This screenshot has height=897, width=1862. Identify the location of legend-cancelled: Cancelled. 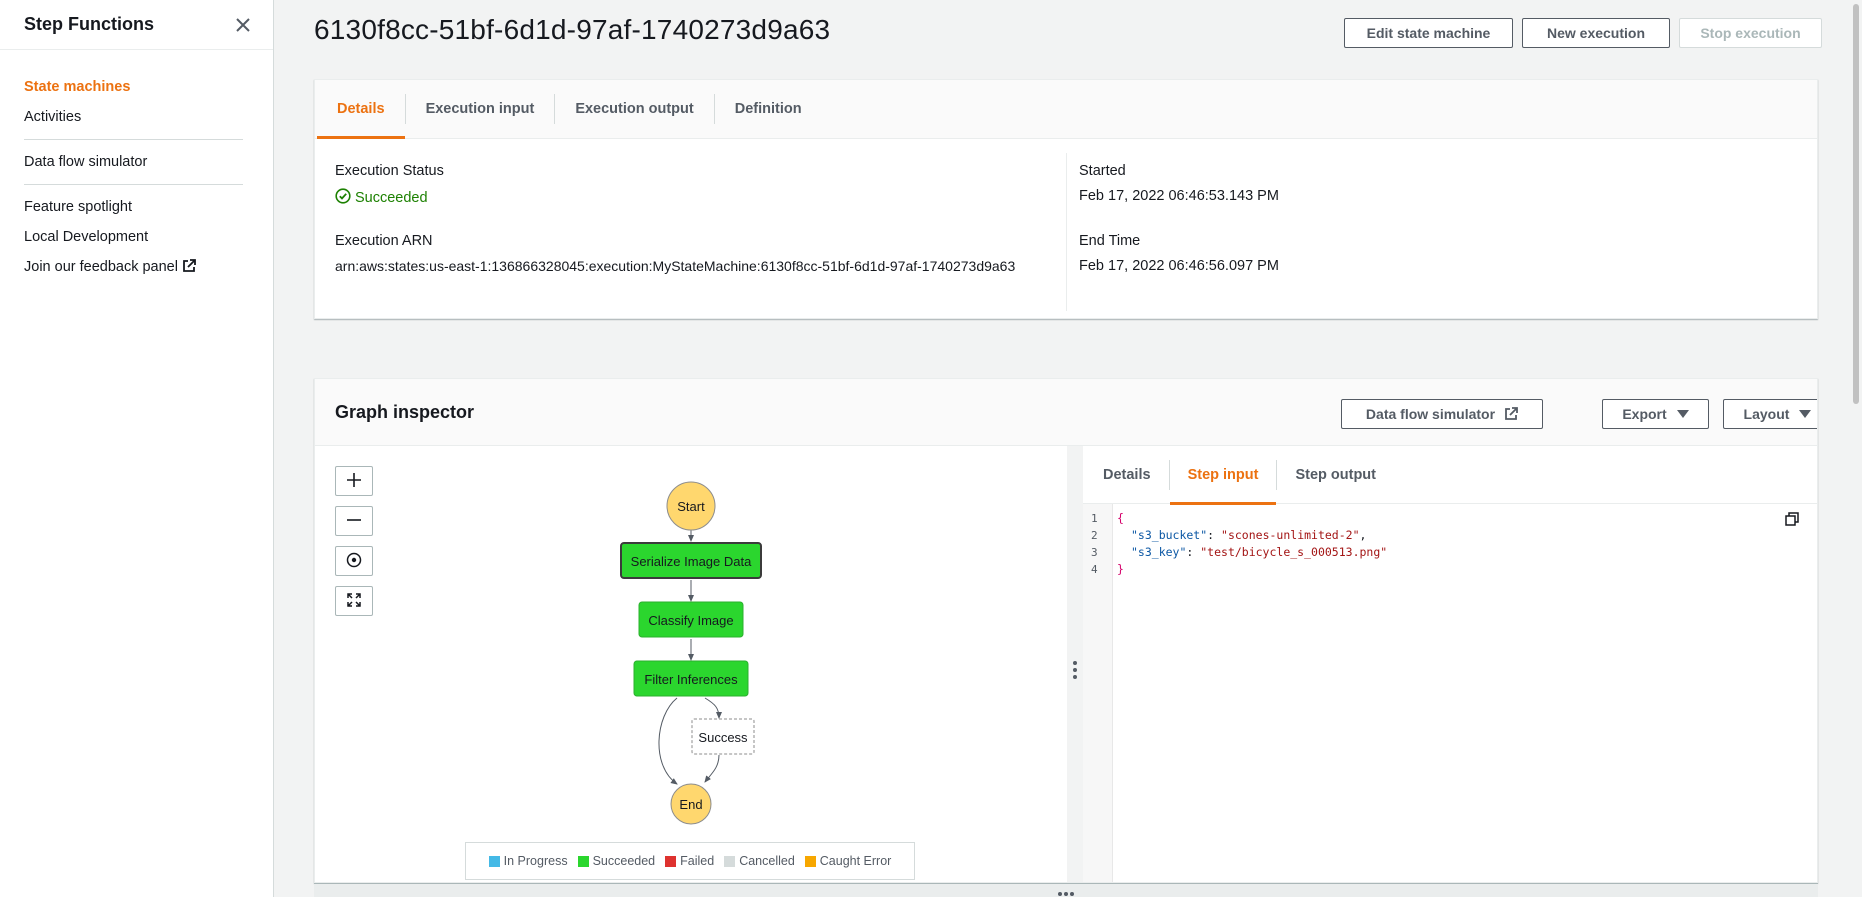
(759, 861).